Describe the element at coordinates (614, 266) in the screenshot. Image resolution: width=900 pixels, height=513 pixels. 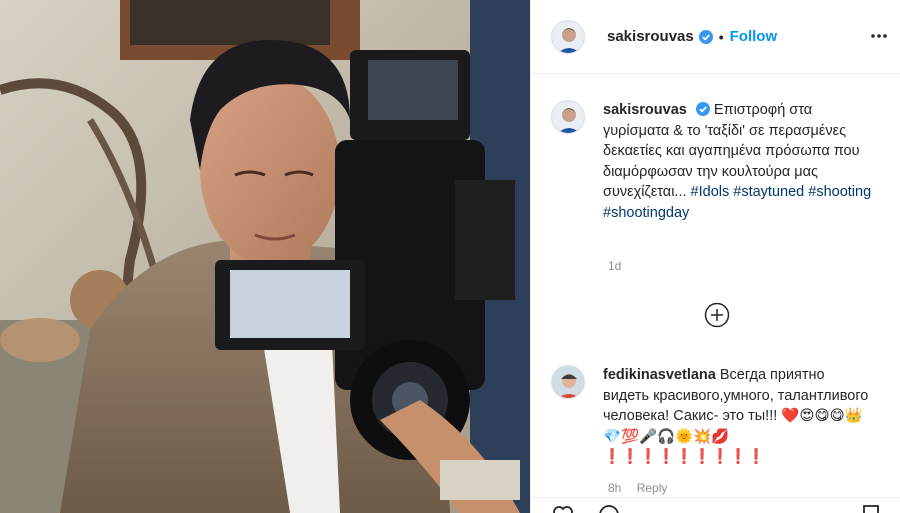
I see `caption-timestamp: 1d` at that location.